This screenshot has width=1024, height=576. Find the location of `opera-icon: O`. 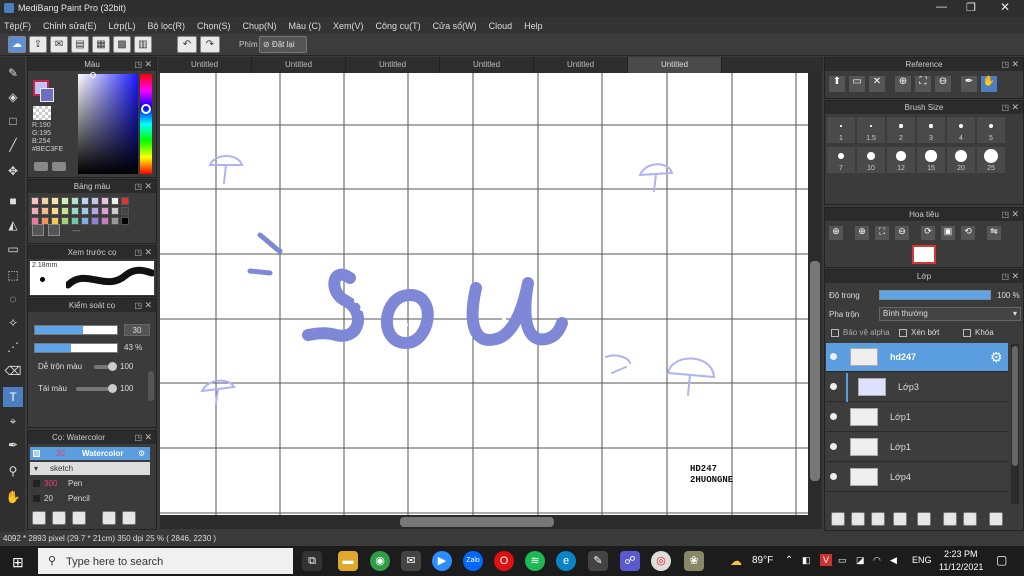

opera-icon: O is located at coordinates (504, 561).